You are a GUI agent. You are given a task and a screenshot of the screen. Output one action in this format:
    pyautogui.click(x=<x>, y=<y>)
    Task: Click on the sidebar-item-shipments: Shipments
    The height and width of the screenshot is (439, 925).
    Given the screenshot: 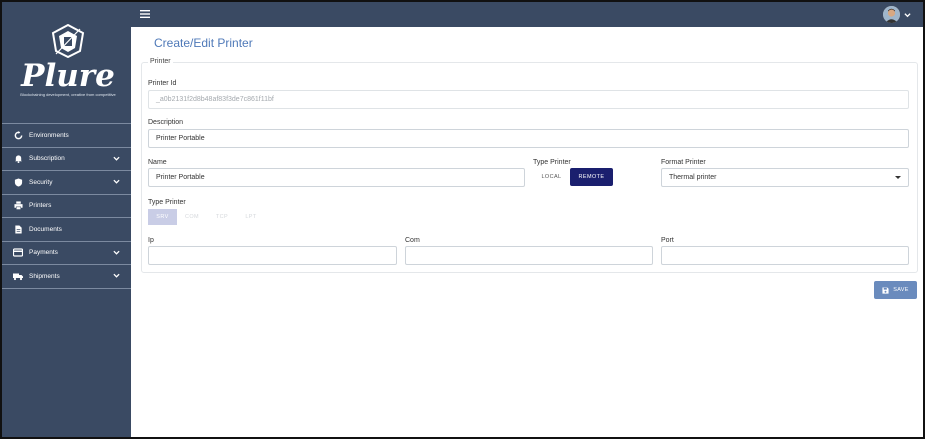 What is the action you would take?
    pyautogui.click(x=66, y=277)
    